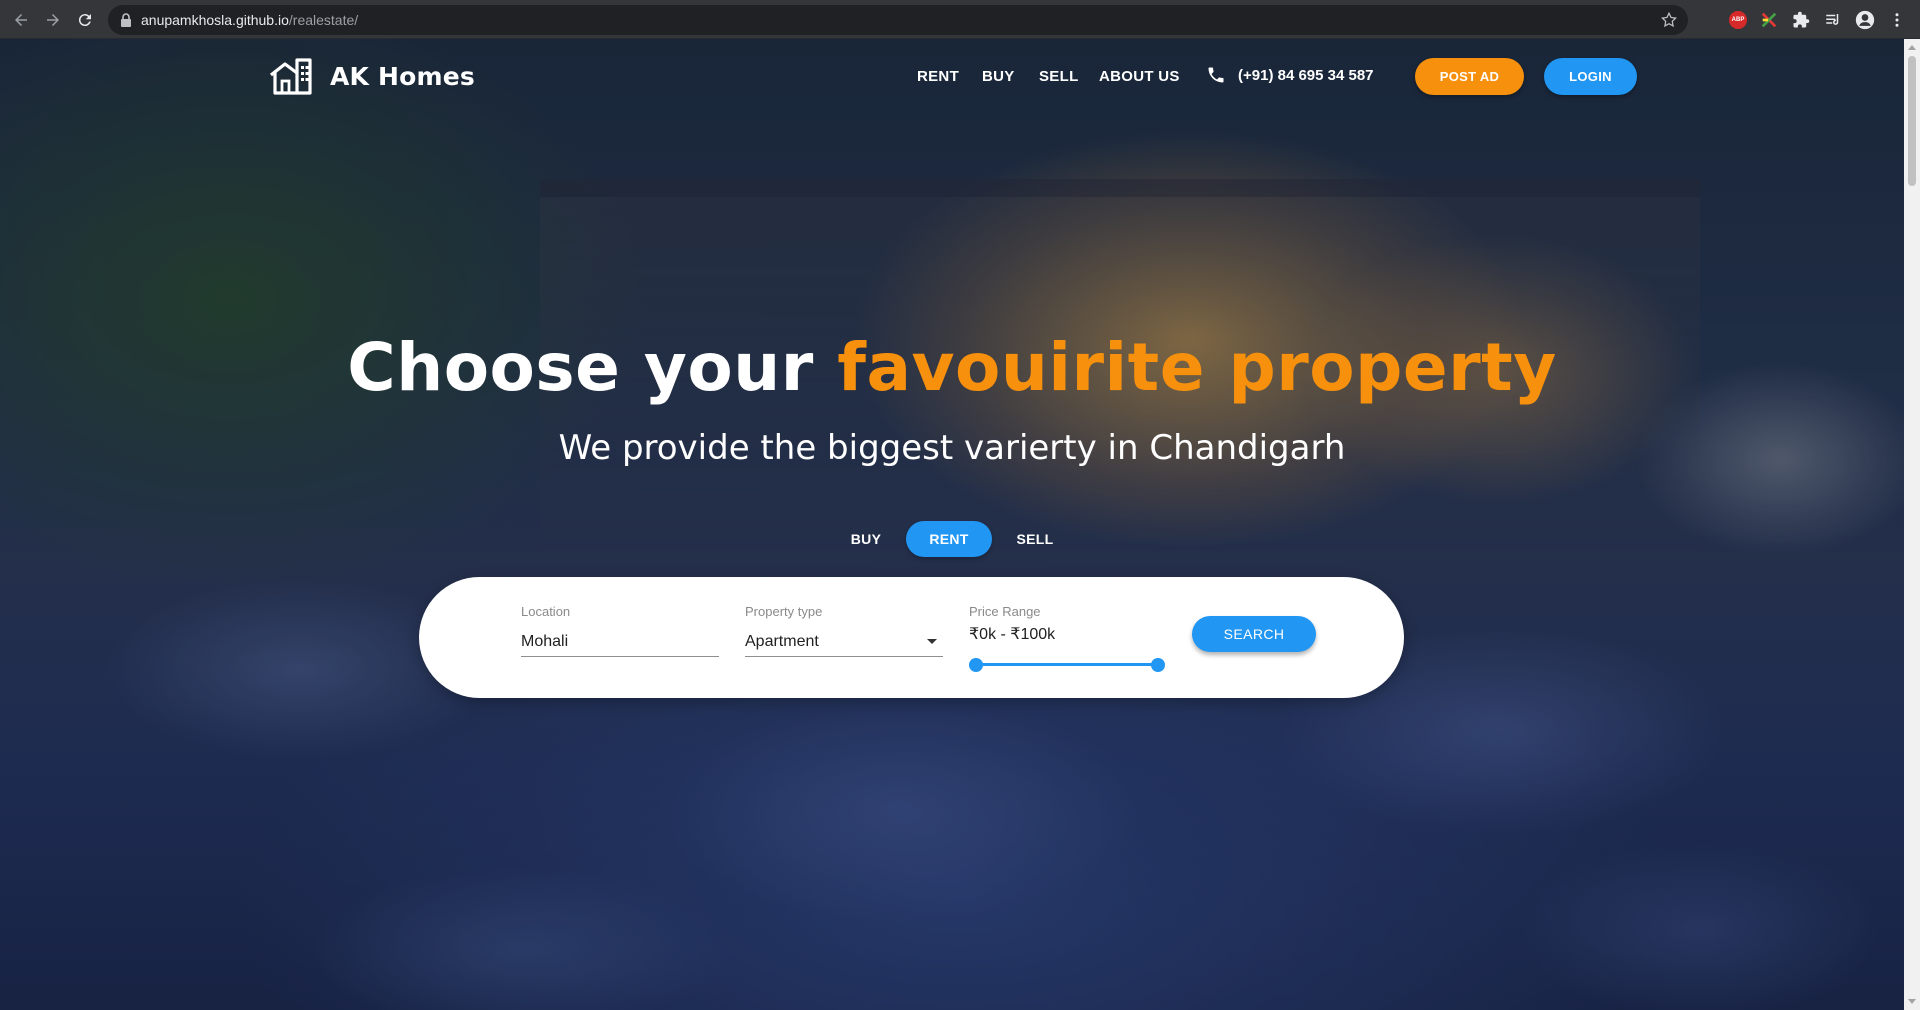 Image resolution: width=1920 pixels, height=1010 pixels. I want to click on phone-number: (+91) 84 695 34 587, so click(1306, 75).